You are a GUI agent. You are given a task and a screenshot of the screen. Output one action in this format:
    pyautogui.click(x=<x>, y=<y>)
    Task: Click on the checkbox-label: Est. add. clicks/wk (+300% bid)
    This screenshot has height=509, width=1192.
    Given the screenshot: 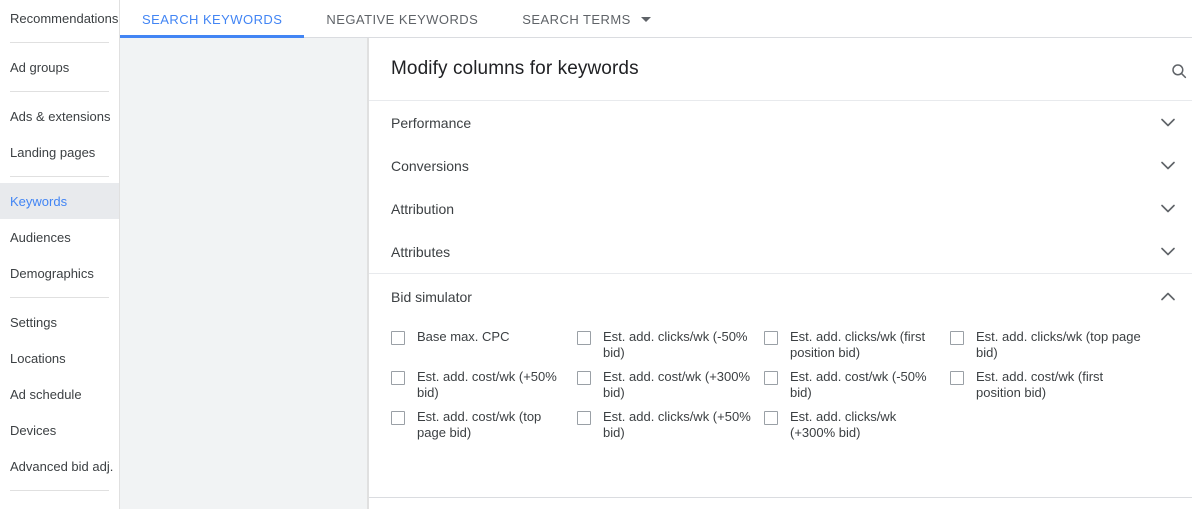 What is the action you would take?
    pyautogui.click(x=866, y=425)
    